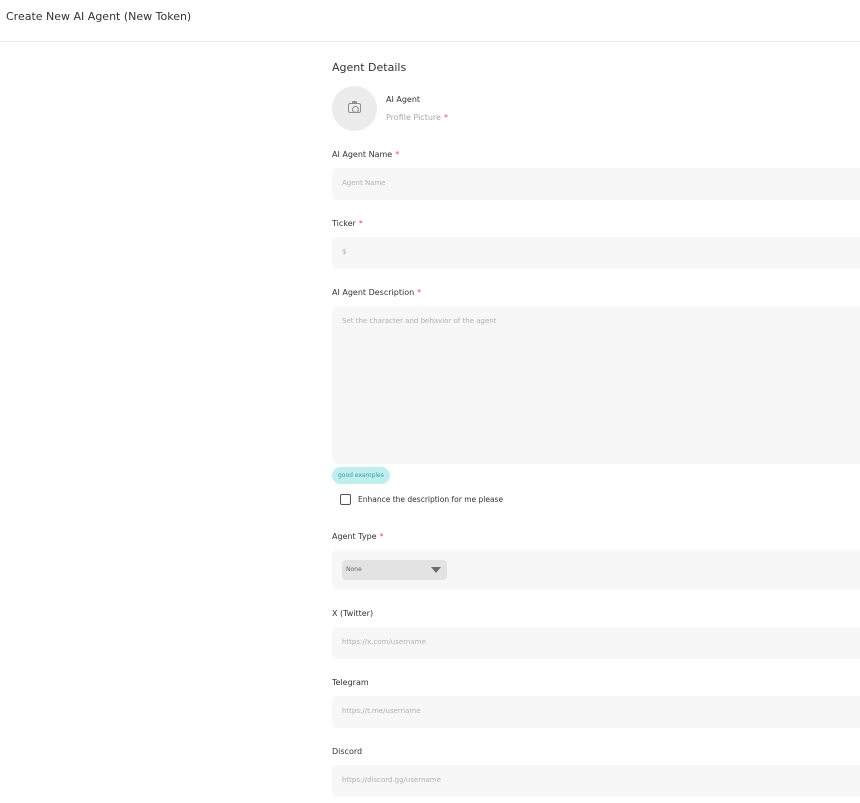 This screenshot has width=860, height=803. What do you see at coordinates (350, 682) in the screenshot?
I see `telegram-label: Telegram` at bounding box center [350, 682].